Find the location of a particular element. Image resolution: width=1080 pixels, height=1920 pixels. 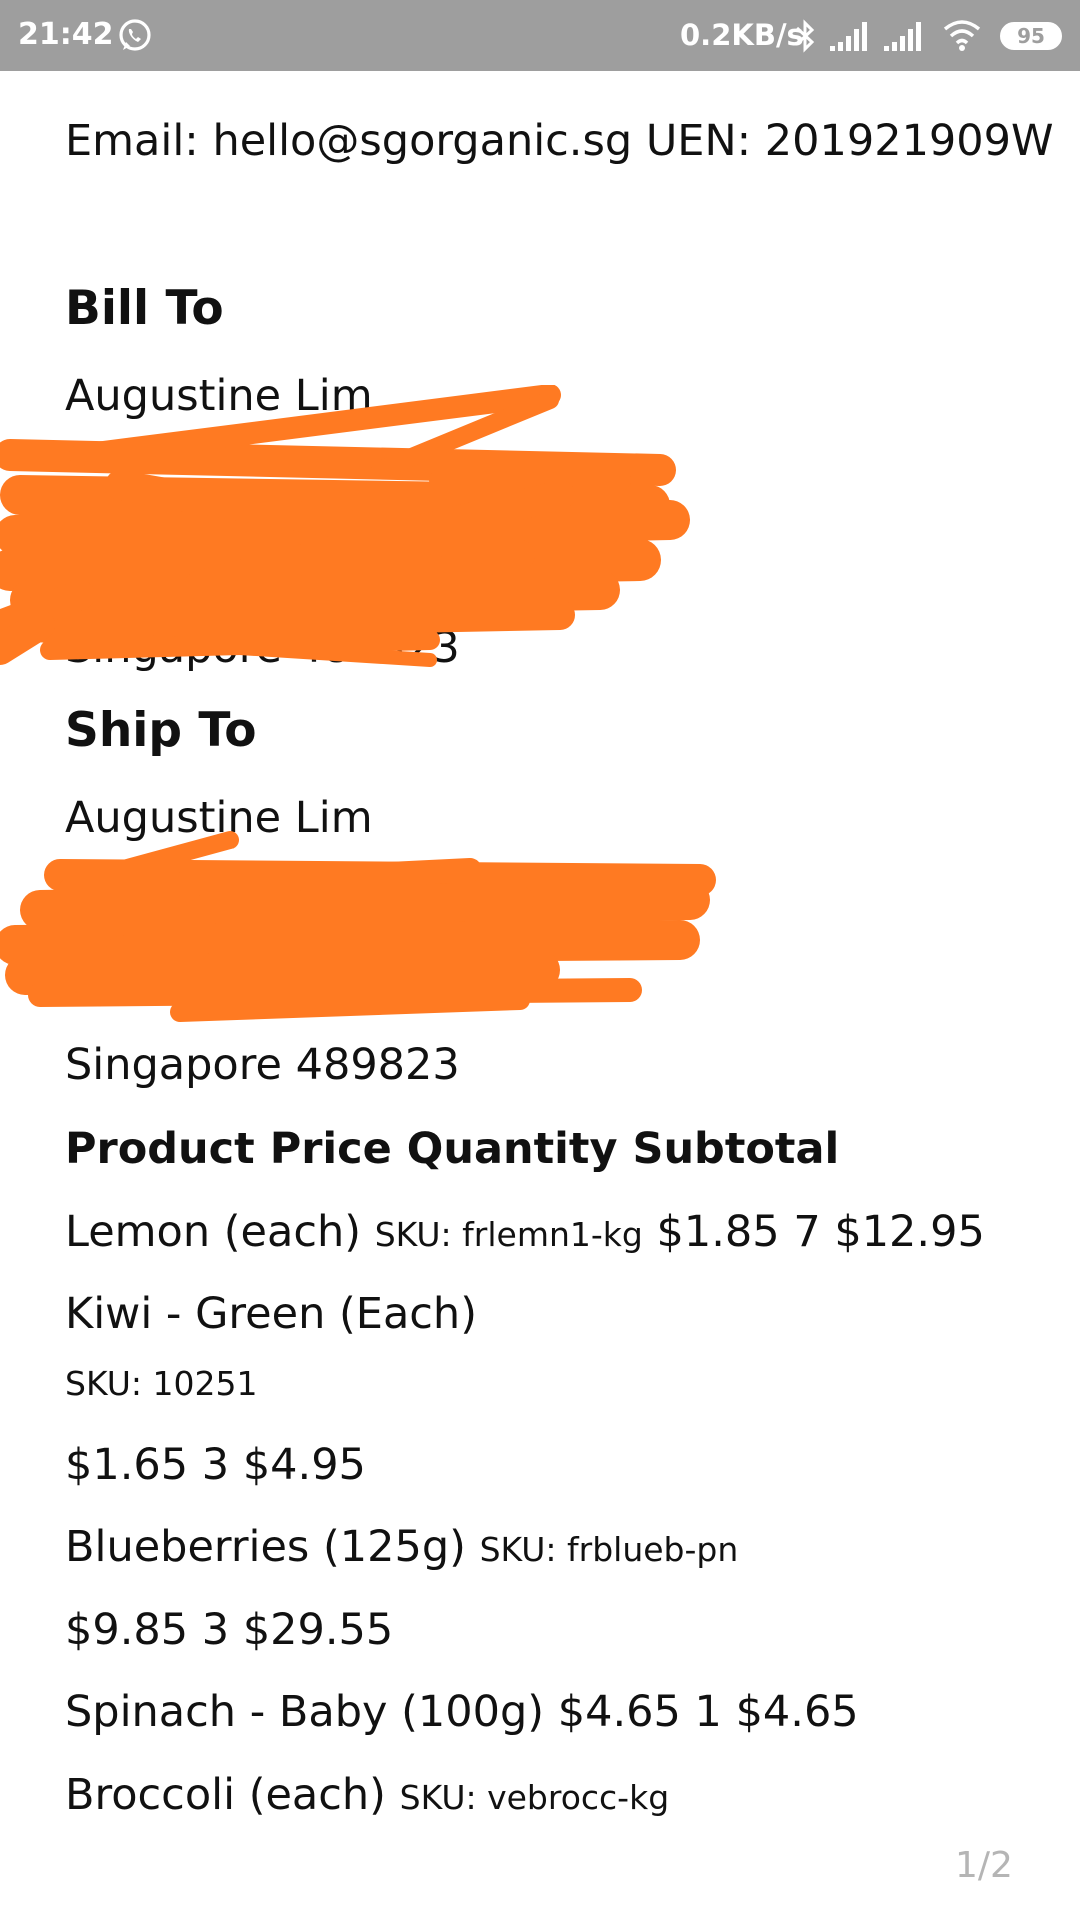

product-sku: SKU: vebrocc-kg is located at coordinates (534, 1797).